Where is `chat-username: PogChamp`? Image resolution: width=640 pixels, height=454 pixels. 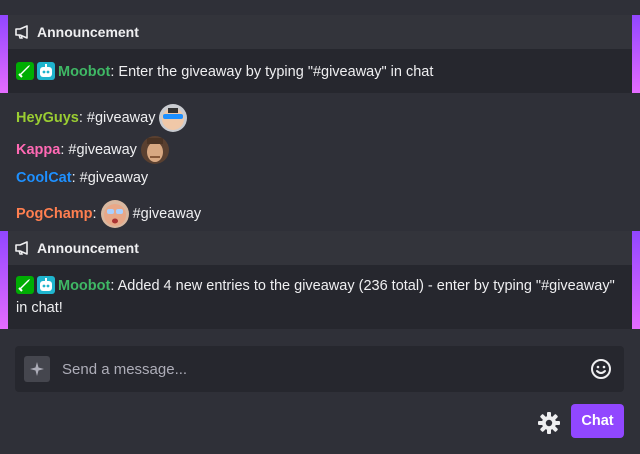 chat-username: PogChamp is located at coordinates (54, 214).